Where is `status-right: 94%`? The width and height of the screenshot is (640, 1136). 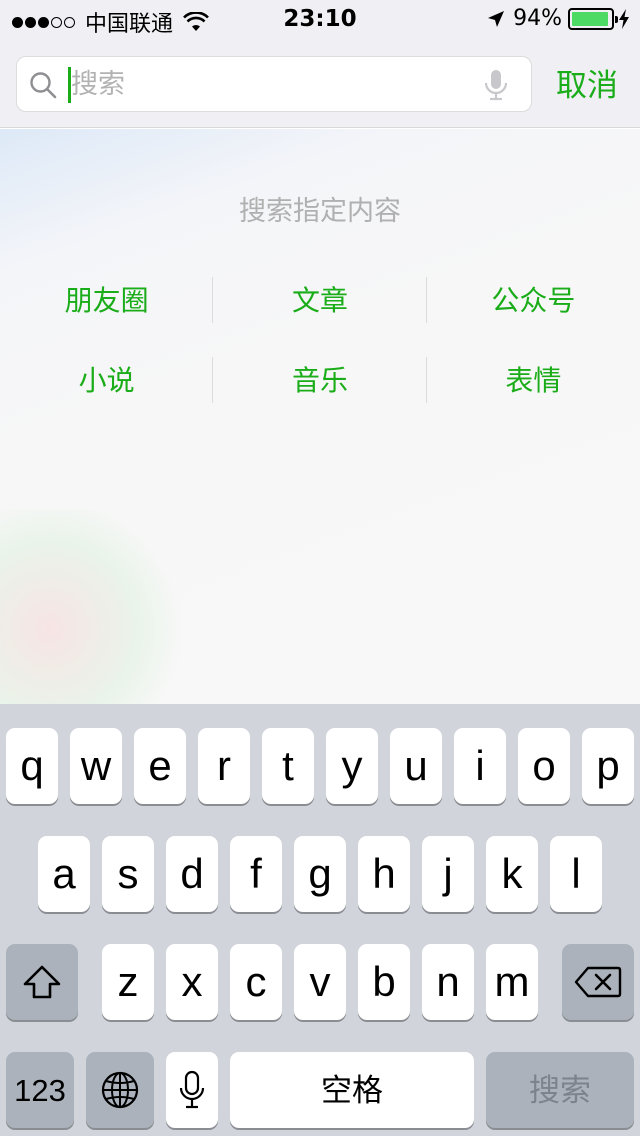 status-right: 94% is located at coordinates (558, 18).